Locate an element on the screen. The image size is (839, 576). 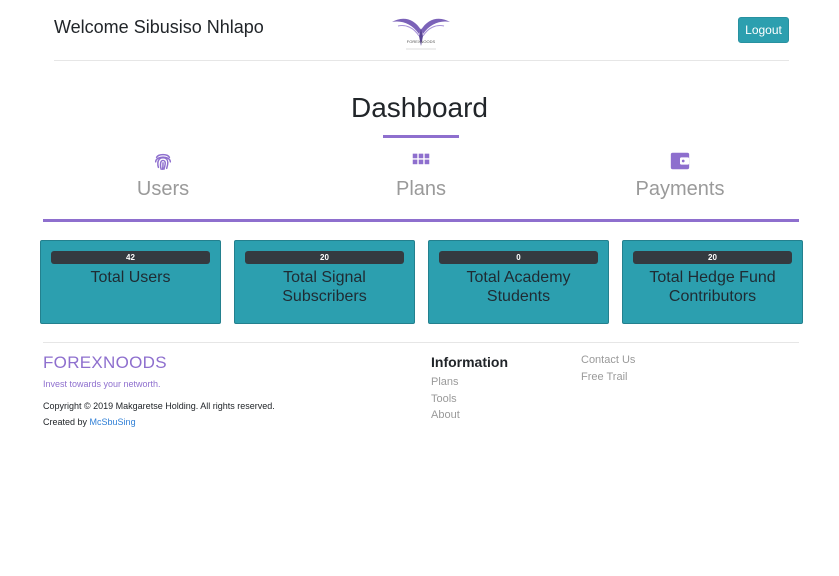
information-links: Plans Tools About is located at coordinates (445, 399).